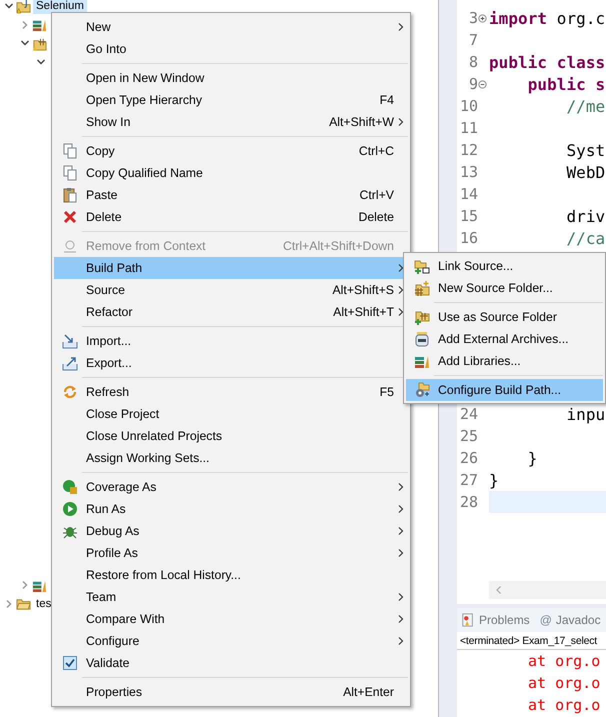  Describe the element at coordinates (585, 106) in the screenshot. I see `code-line: //me` at that location.